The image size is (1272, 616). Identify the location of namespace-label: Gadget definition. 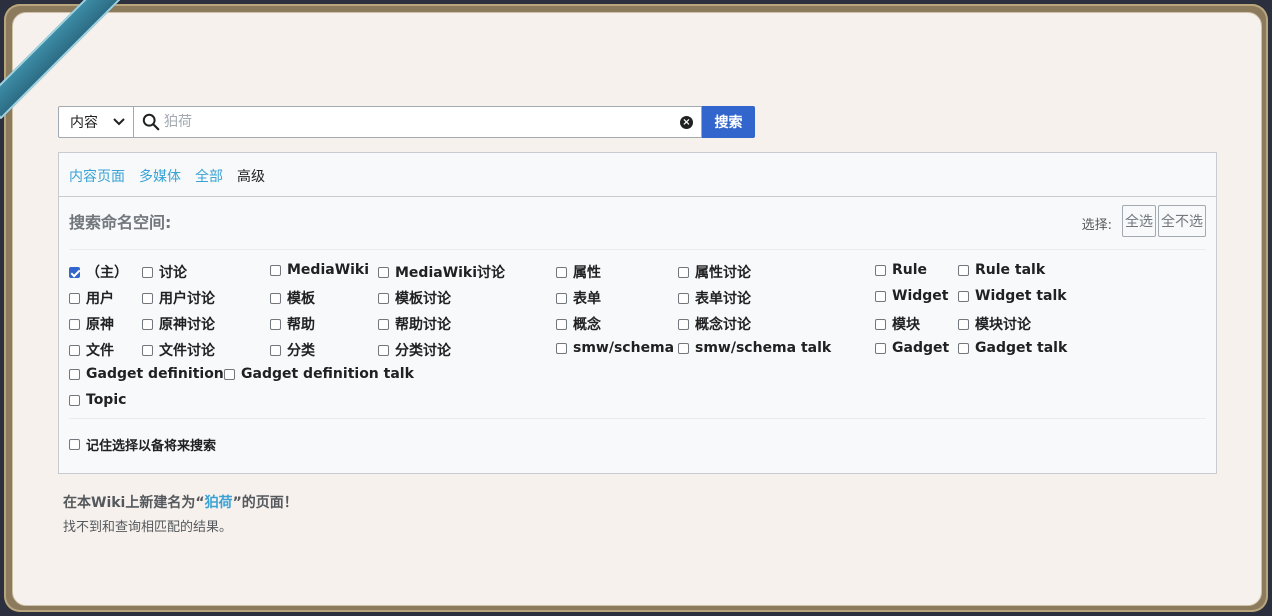
(155, 374).